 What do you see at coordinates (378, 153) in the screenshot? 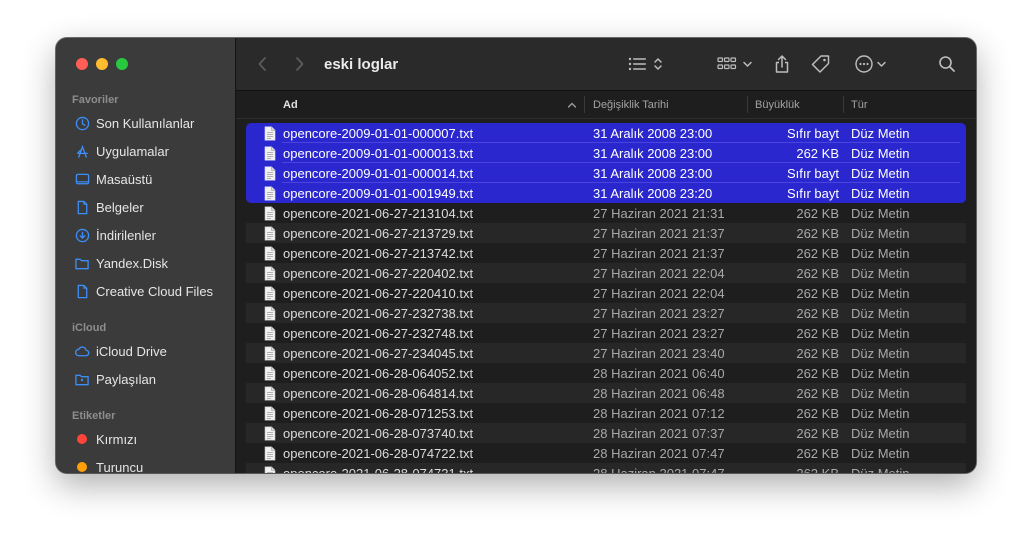
I see `file-name: opencore-2009-01-01-000013.txt` at bounding box center [378, 153].